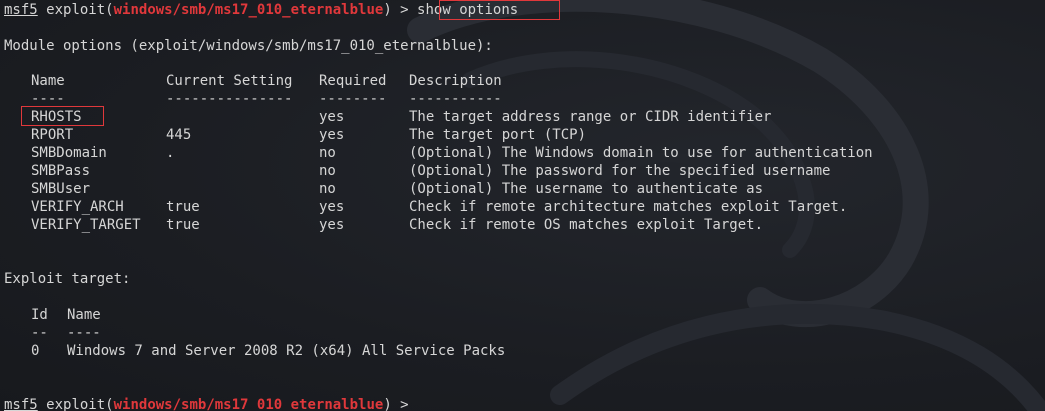 The width and height of the screenshot is (1045, 411). What do you see at coordinates (86, 225) in the screenshot?
I see `option-name: VERIFY_TARGET` at bounding box center [86, 225].